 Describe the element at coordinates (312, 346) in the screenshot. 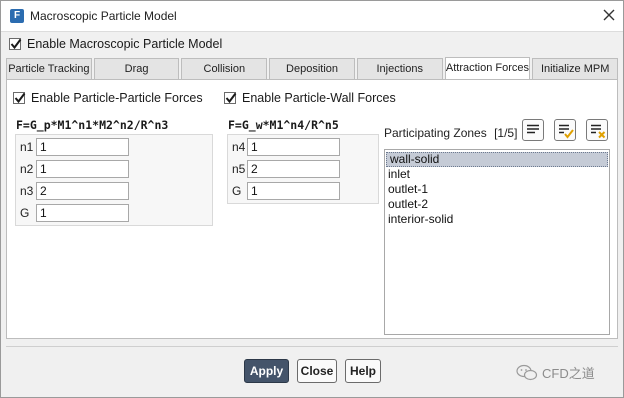

I see `footer-divider` at that location.